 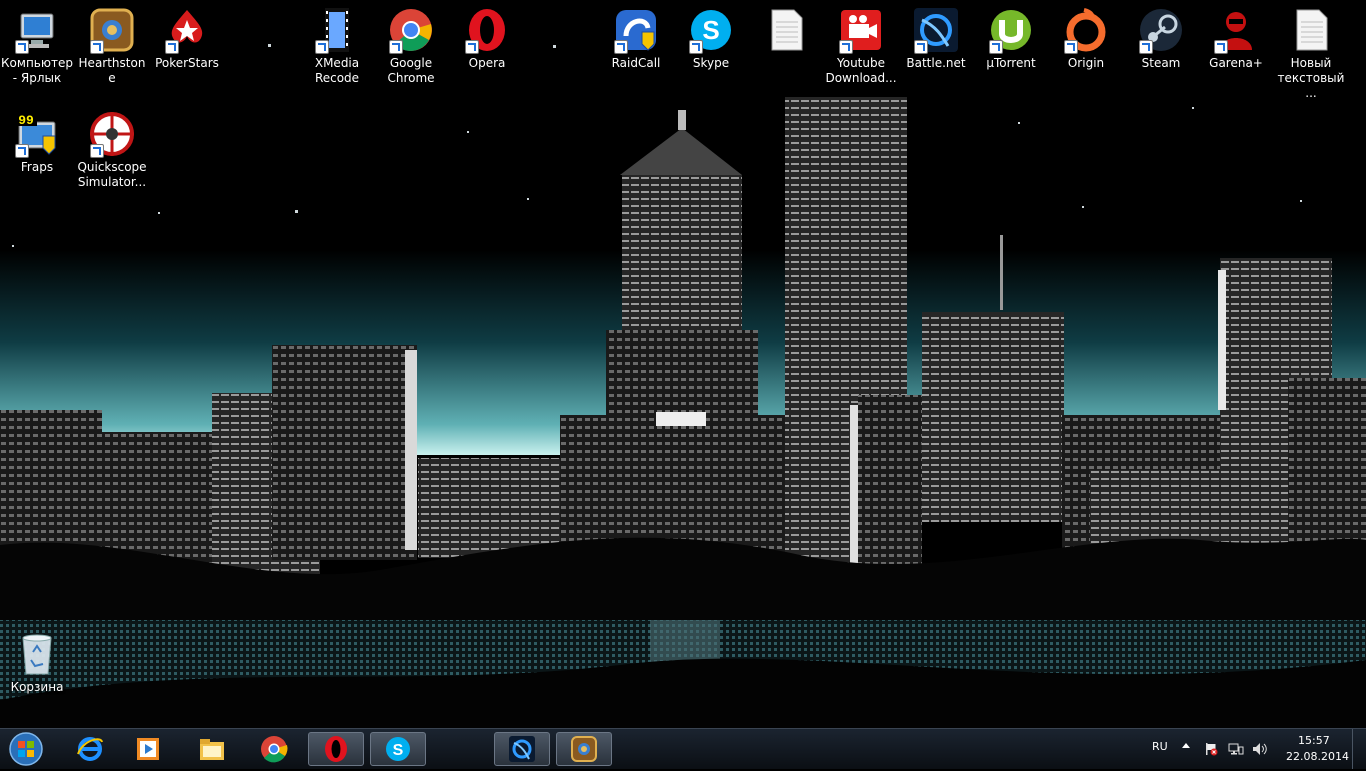 I want to click on desktop-icon-pokerstars: PokerStars, so click(x=187, y=35).